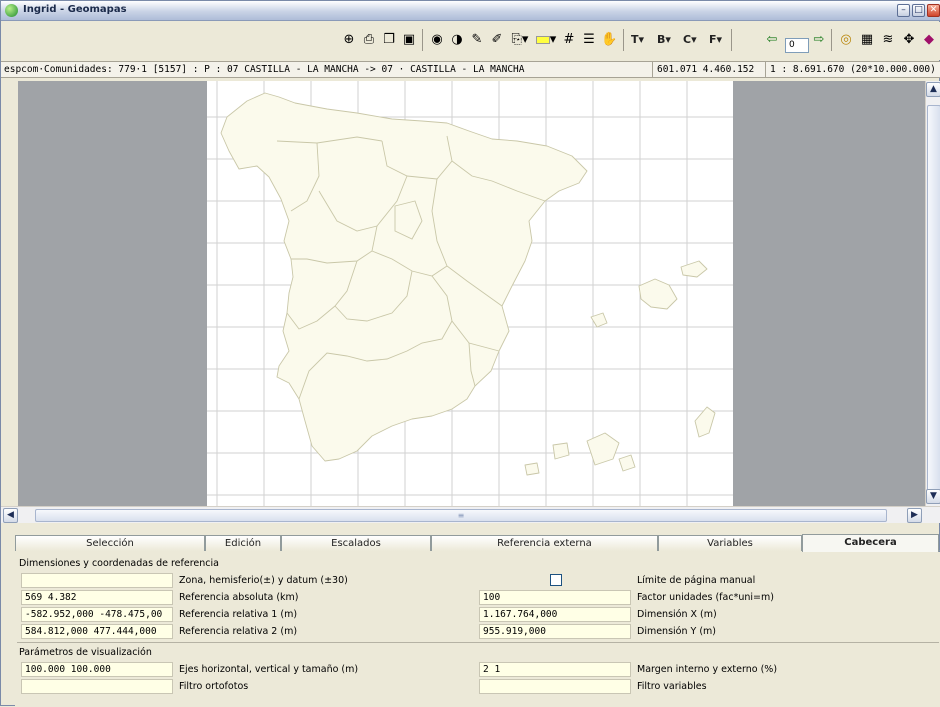 The image size is (940, 707). What do you see at coordinates (555, 614) in the screenshot?
I see `dimension-x-input: 1.167.764,000` at bounding box center [555, 614].